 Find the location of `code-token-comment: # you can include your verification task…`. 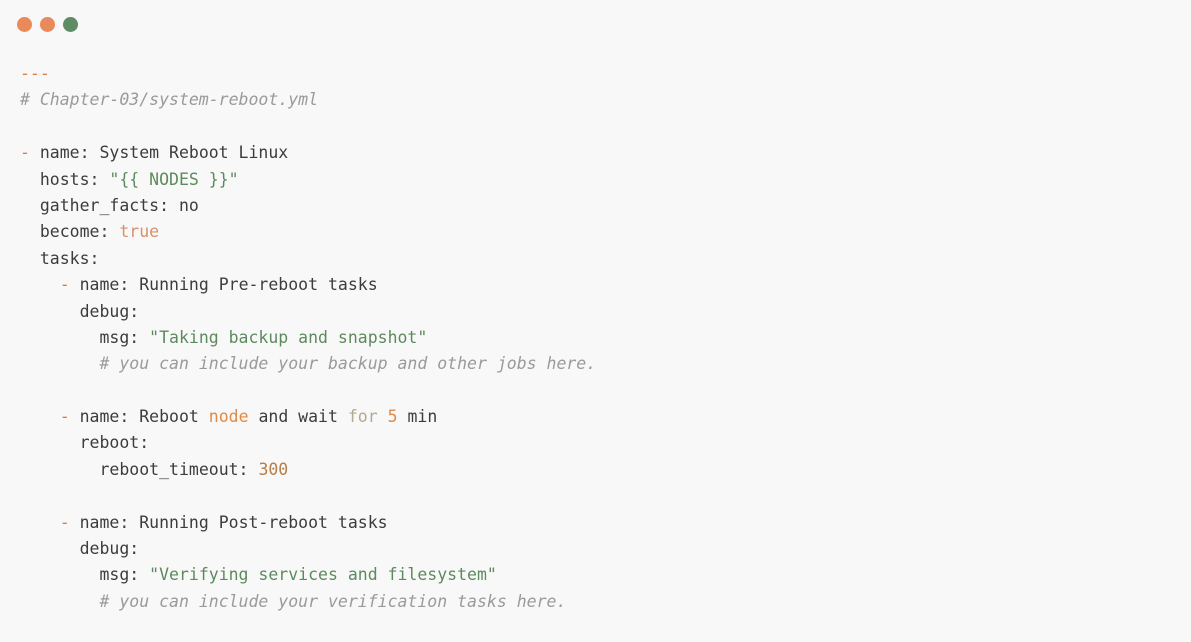

code-token-comment: # you can include your verification task… is located at coordinates (333, 601).